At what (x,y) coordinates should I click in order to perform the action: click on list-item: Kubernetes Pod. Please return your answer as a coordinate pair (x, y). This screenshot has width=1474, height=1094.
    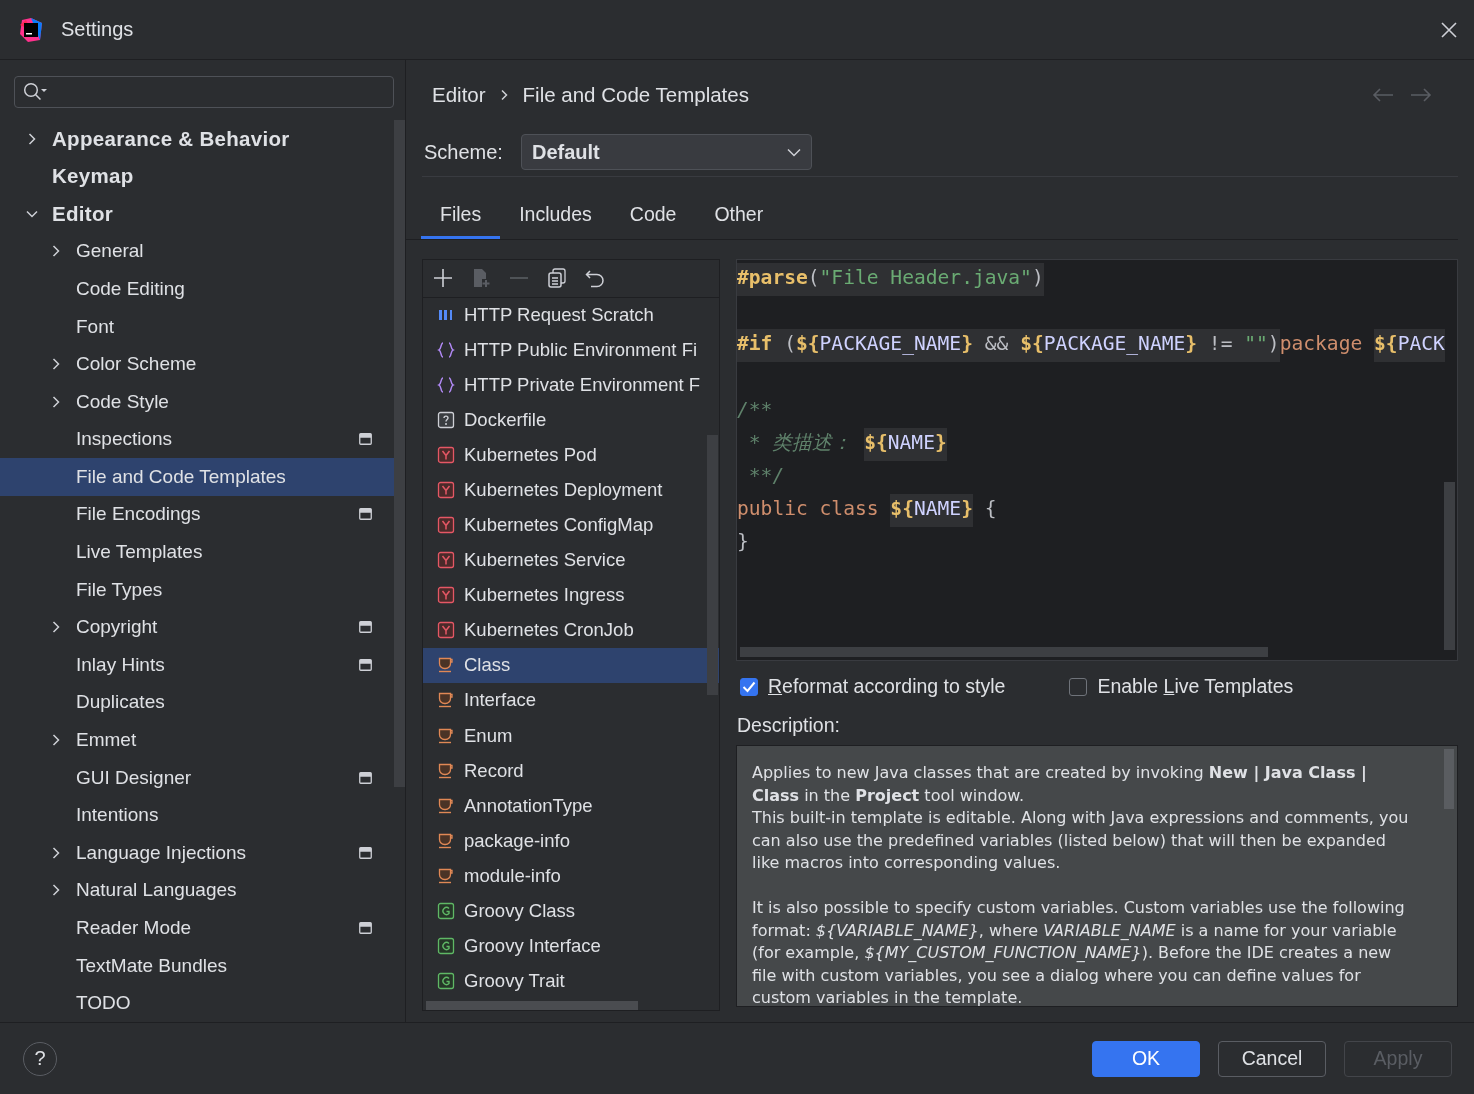
    Looking at the image, I should click on (571, 455).